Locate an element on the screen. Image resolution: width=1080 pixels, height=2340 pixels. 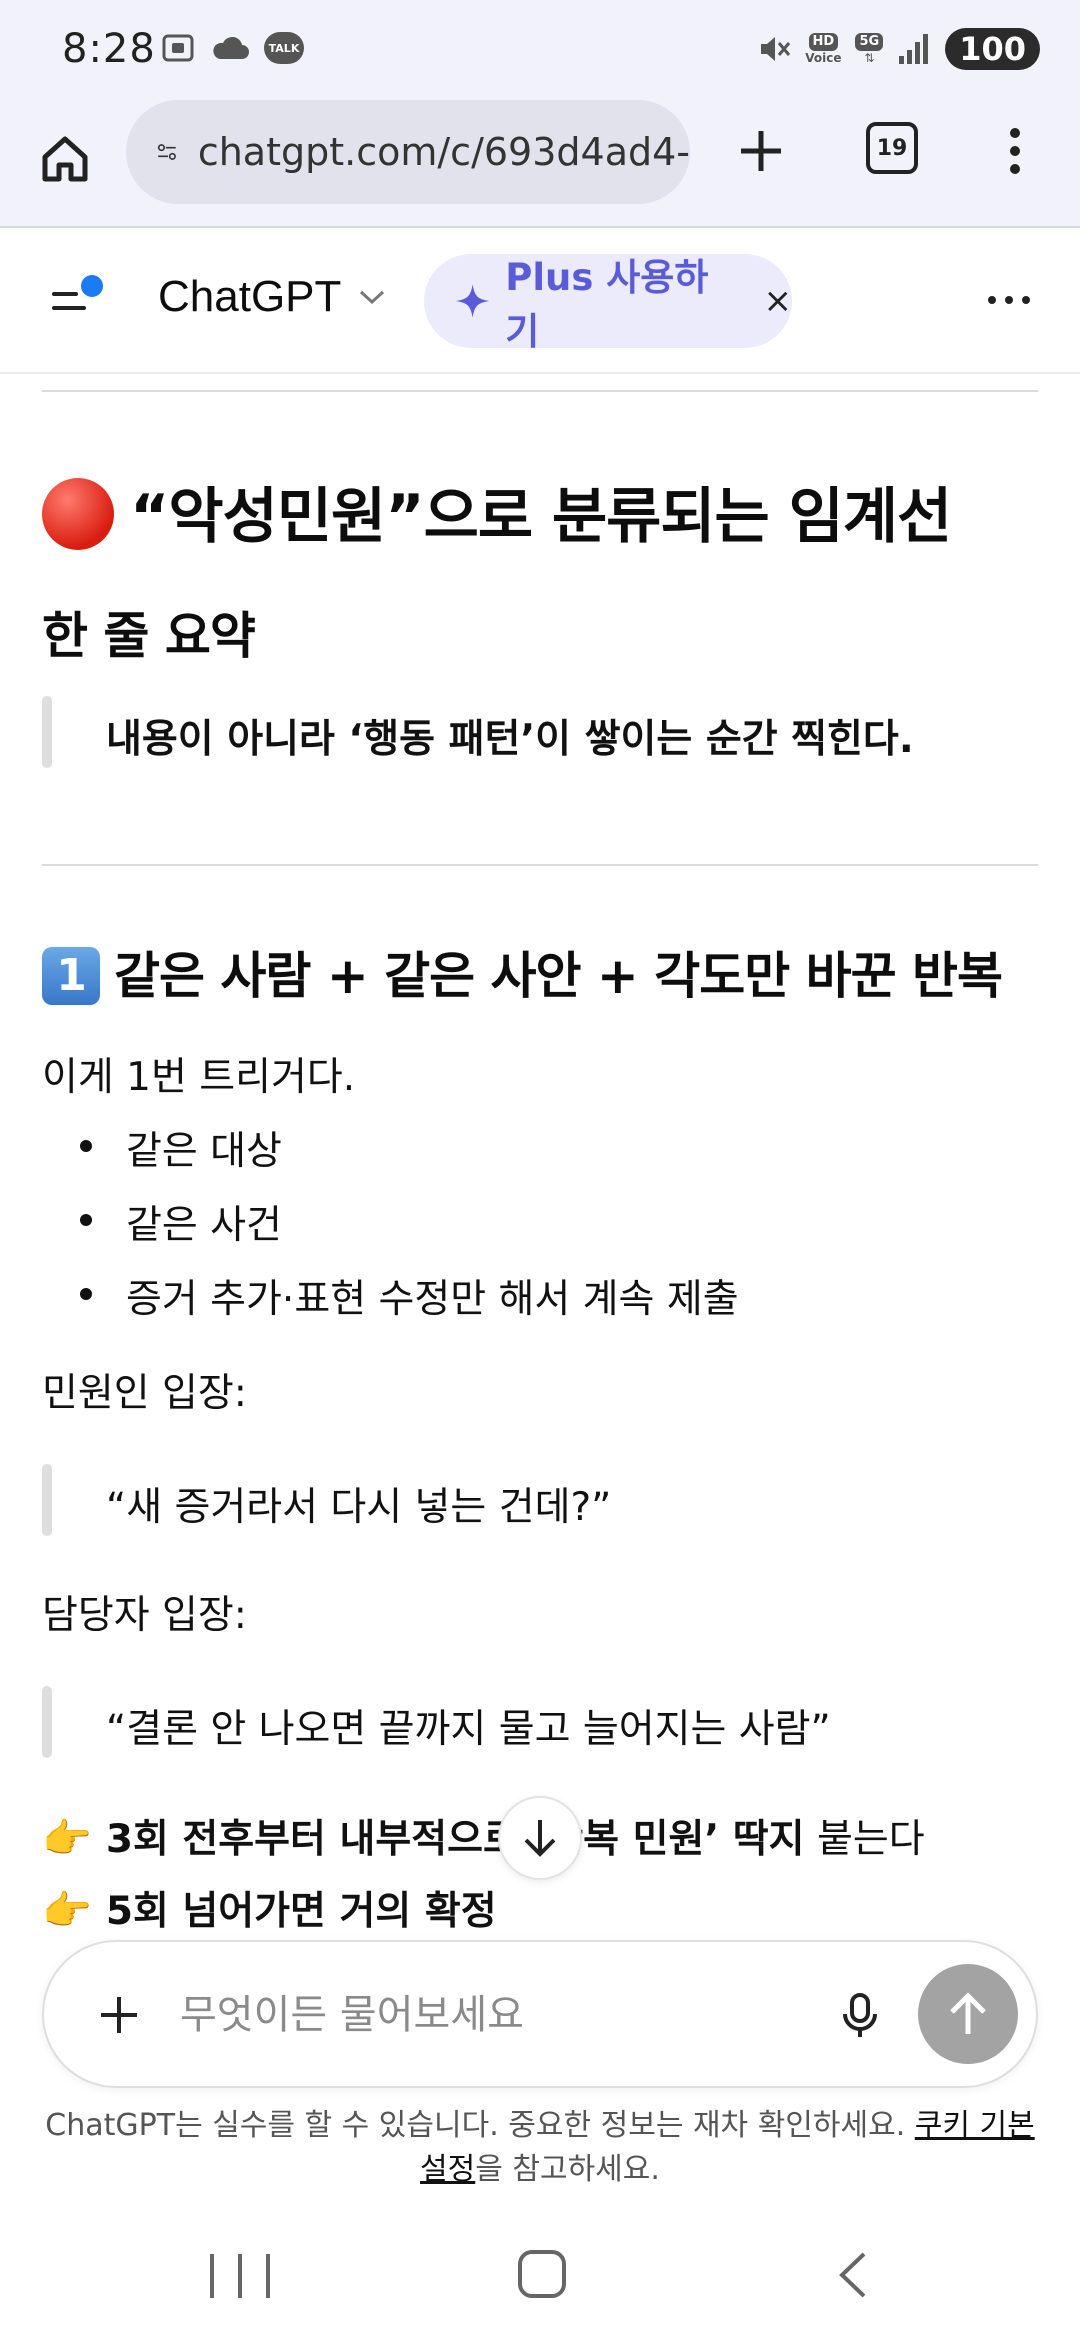
recent-apps-icon is located at coordinates (212, 2276).